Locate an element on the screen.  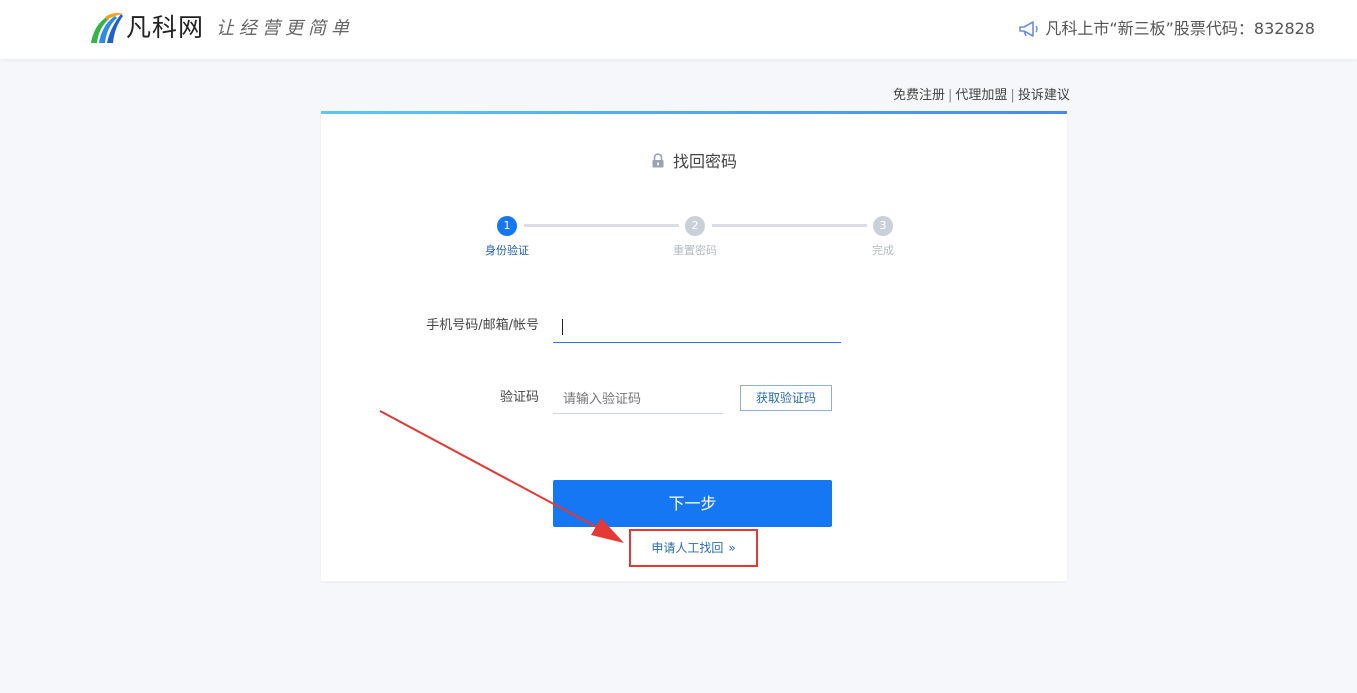
card-top-accent-bar is located at coordinates (694, 112).